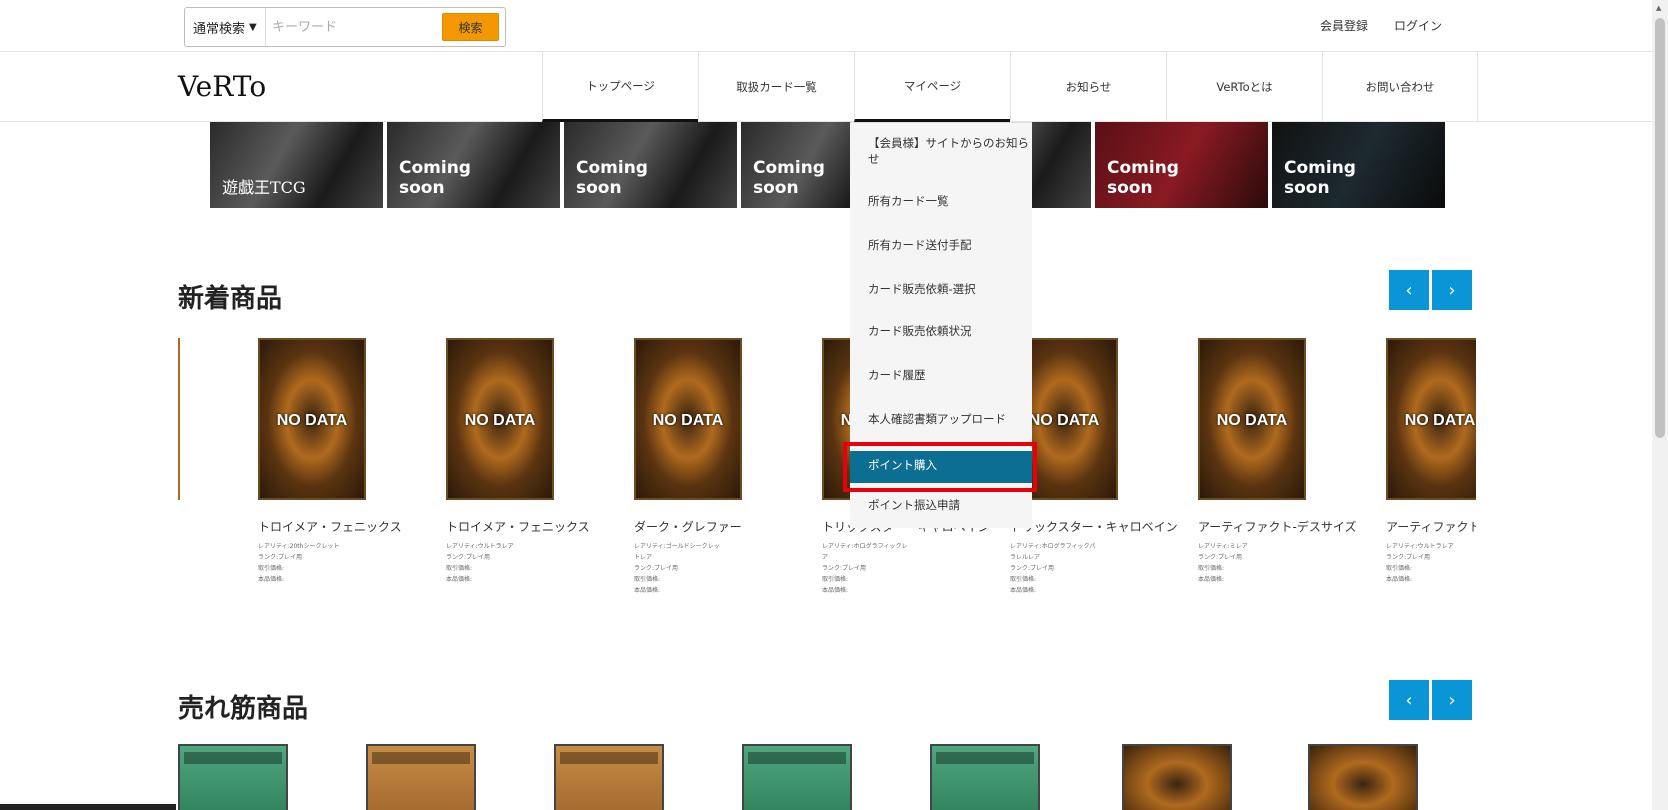  Describe the element at coordinates (299, 546) in the screenshot. I see `product-rarity: レアリティ:20thシークレット` at that location.